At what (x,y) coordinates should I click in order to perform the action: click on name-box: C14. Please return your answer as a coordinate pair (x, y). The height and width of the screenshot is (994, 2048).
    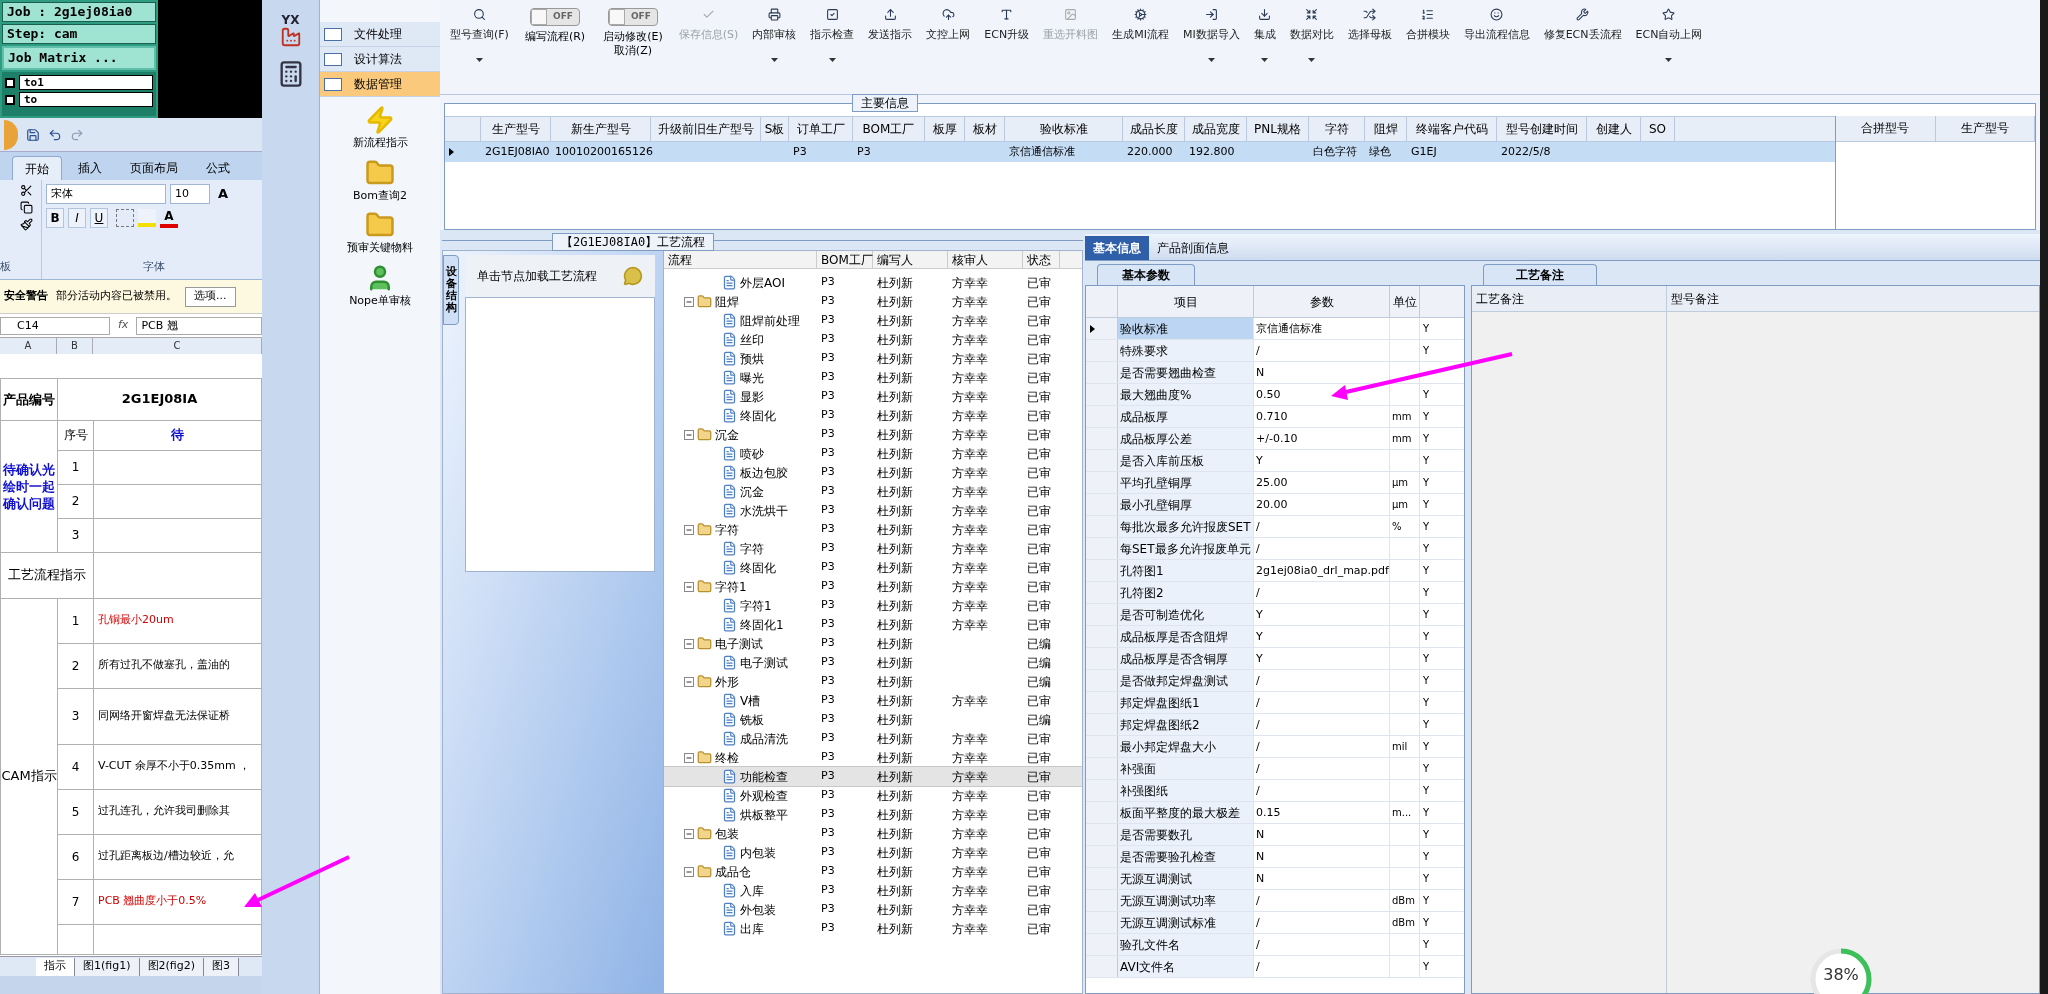
    Looking at the image, I should click on (55, 325).